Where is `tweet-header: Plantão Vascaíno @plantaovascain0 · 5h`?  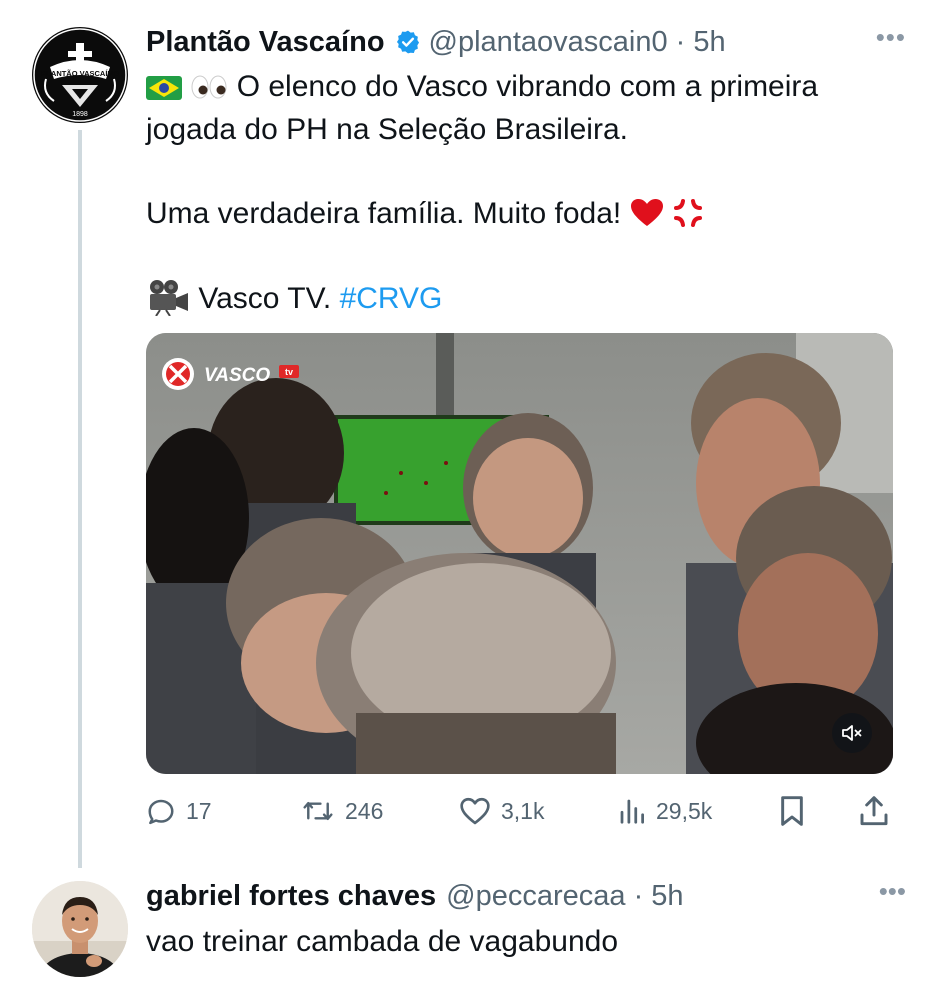
tweet-header: Plantão Vascaíno @plantaovascain0 · 5h is located at coordinates (526, 42).